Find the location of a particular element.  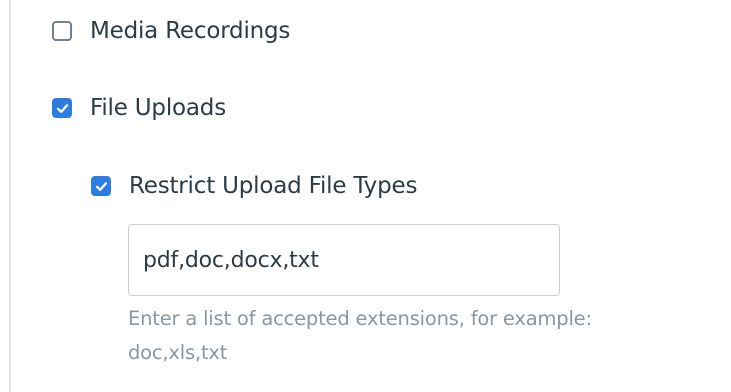

restrict-file-types-checkbox is located at coordinates (101, 186).